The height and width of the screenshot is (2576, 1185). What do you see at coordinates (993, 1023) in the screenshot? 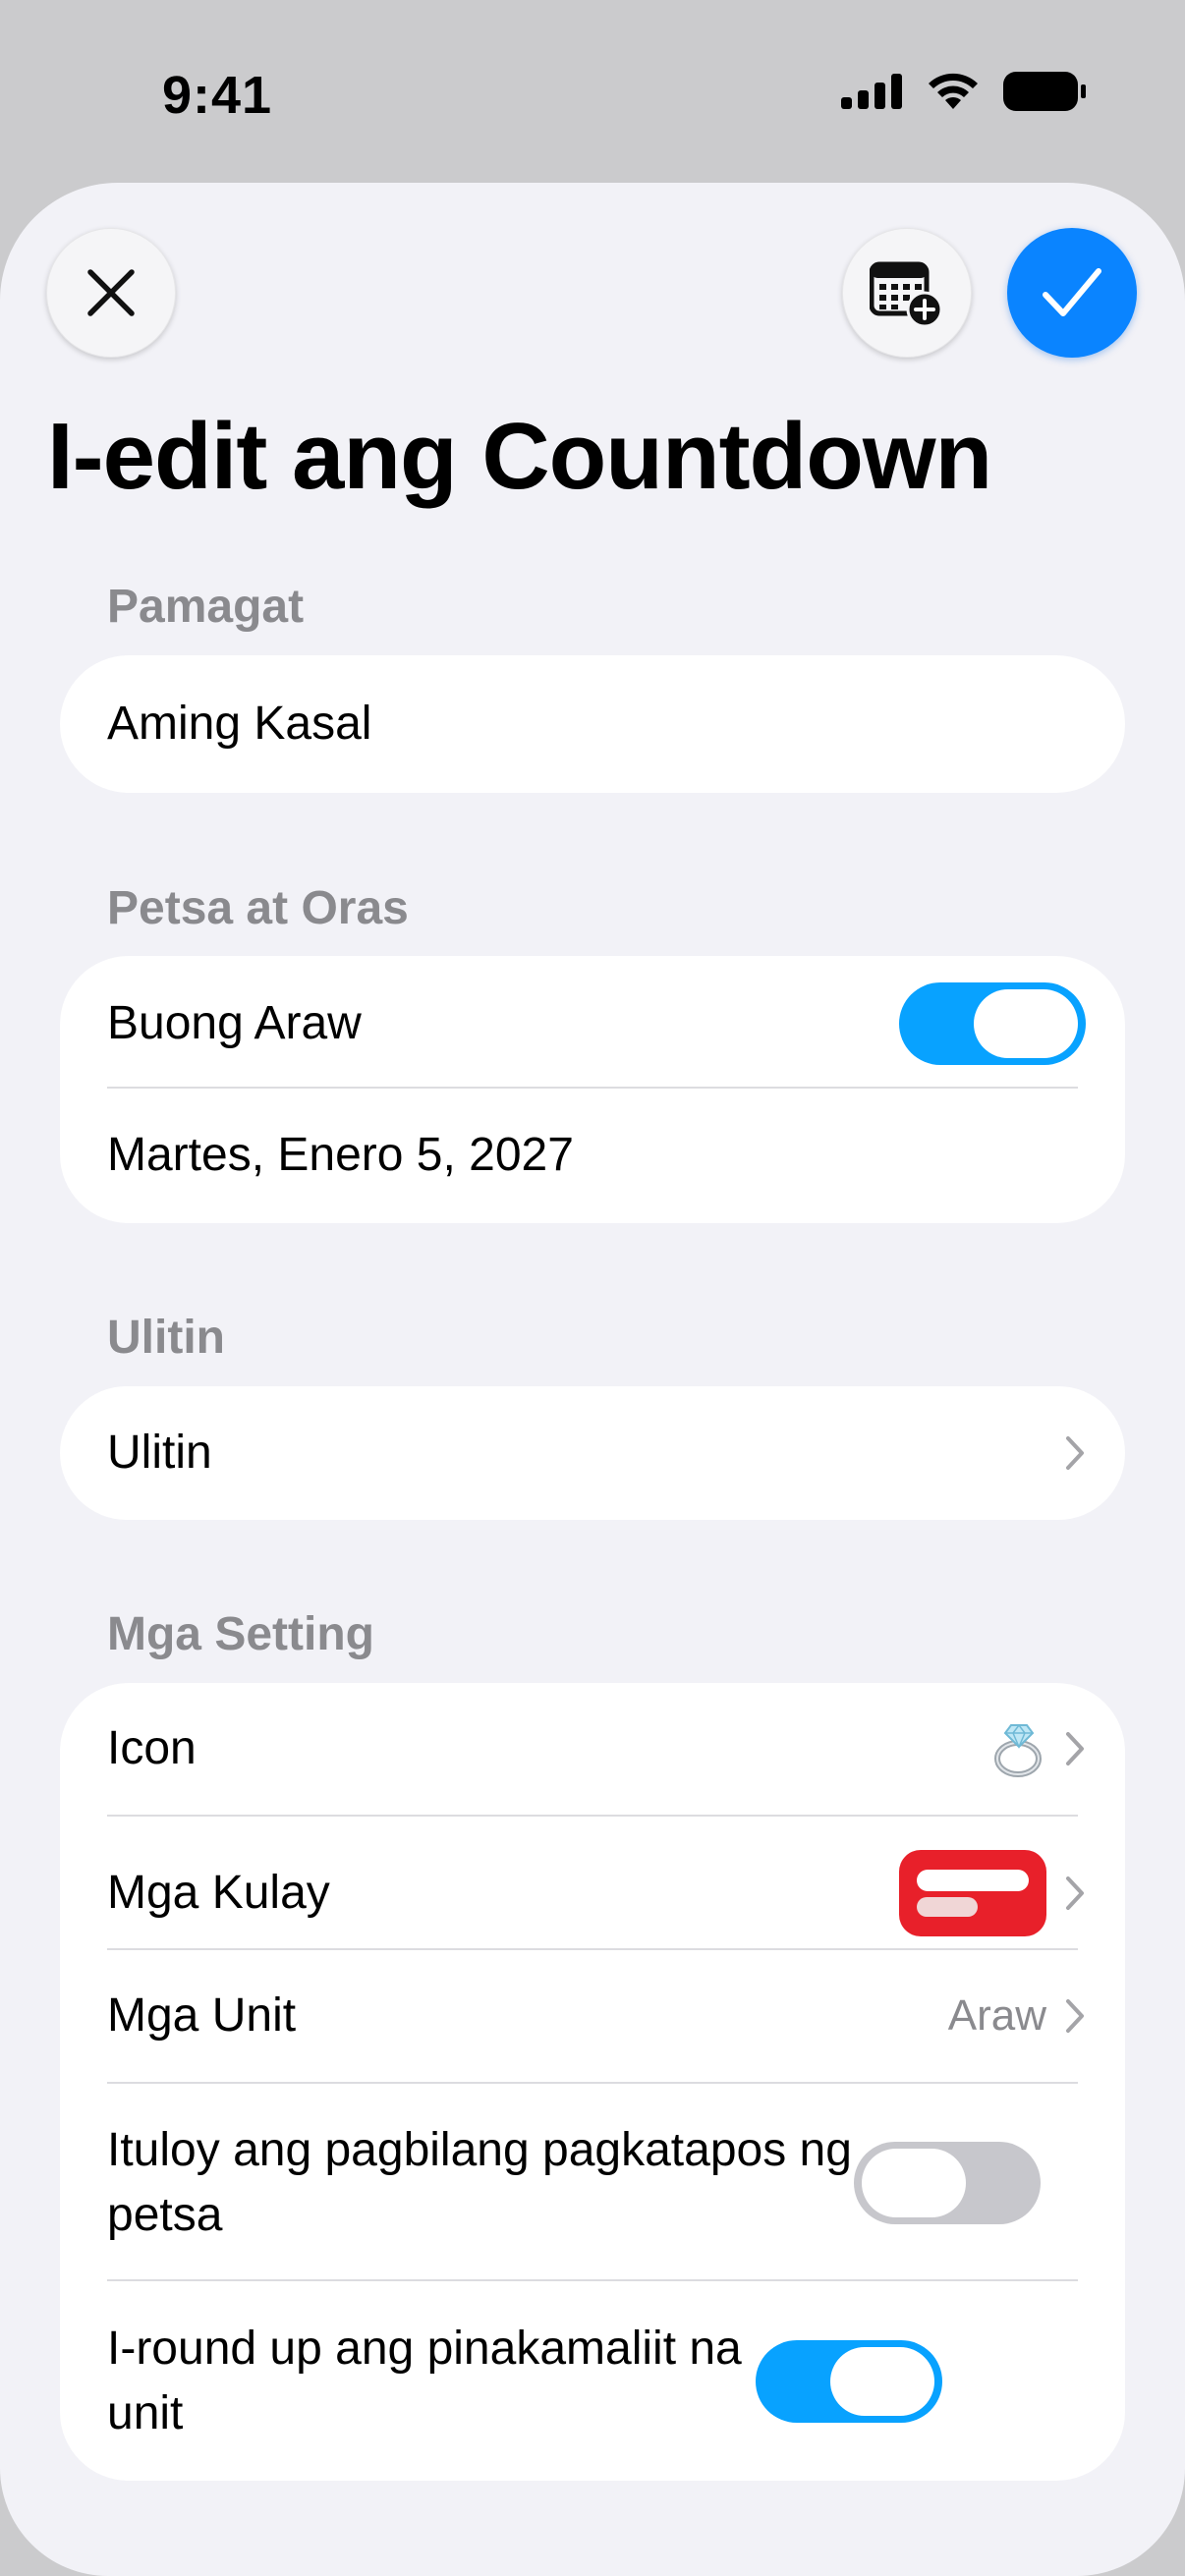
I see `all-day-toggle` at bounding box center [993, 1023].